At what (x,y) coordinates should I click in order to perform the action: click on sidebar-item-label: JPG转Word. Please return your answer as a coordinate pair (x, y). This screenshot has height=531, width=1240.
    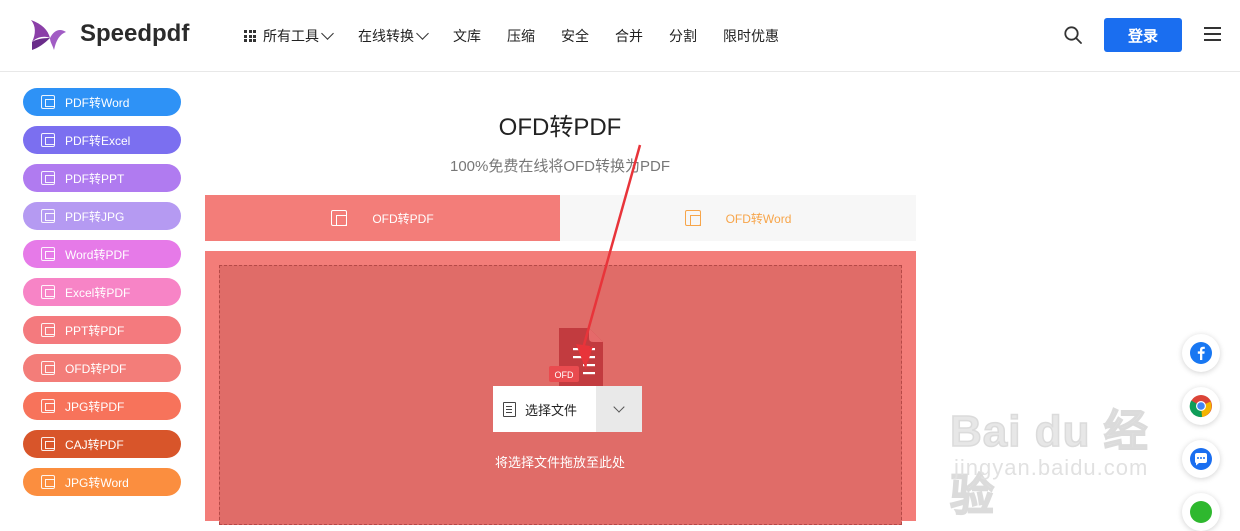
    Looking at the image, I should click on (97, 482).